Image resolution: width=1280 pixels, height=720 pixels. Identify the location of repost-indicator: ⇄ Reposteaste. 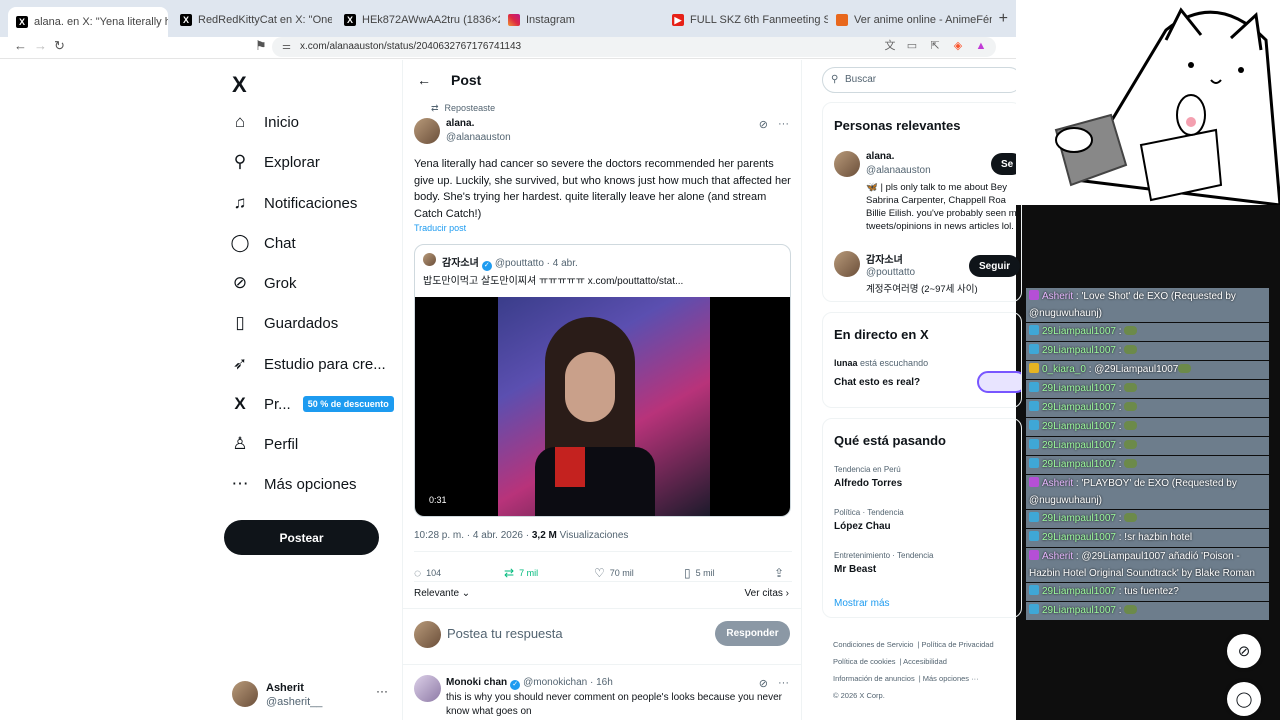
(463, 108).